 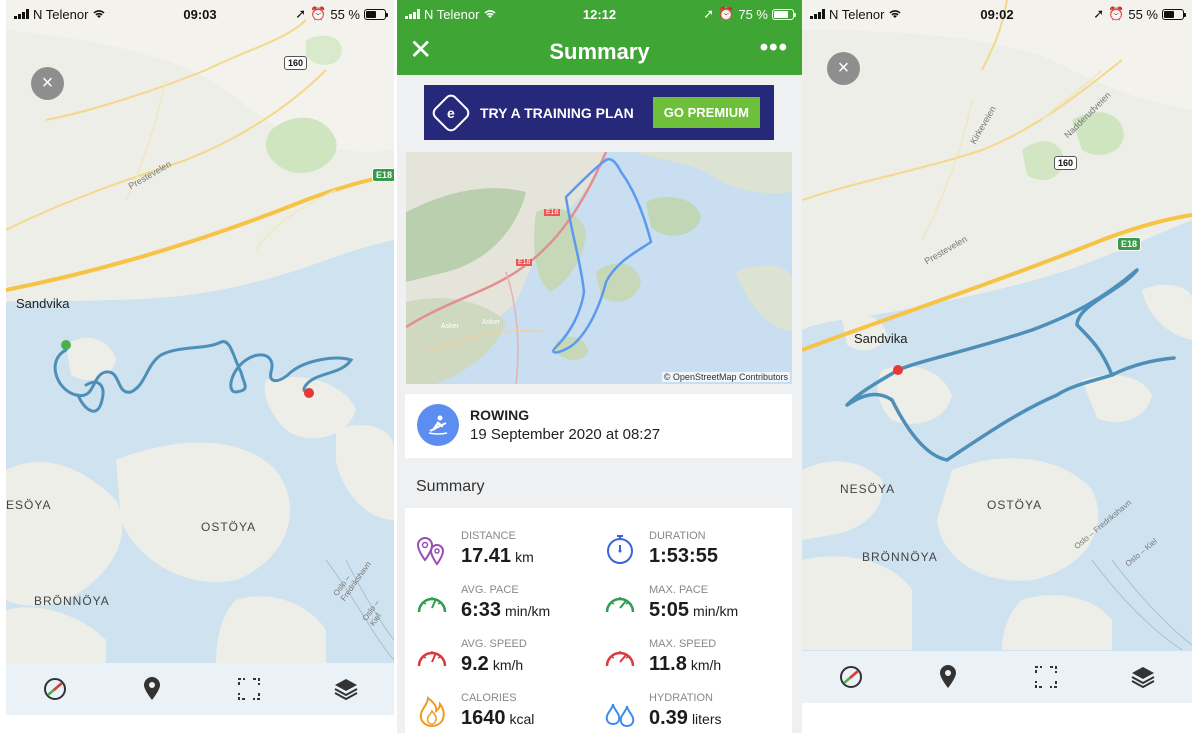 I want to click on stat-max-speed: Max. Speed 11.8 km/h, so click(x=693, y=653).